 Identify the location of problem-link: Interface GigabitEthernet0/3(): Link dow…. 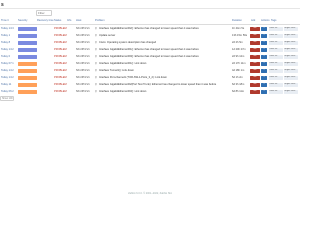
(122, 91).